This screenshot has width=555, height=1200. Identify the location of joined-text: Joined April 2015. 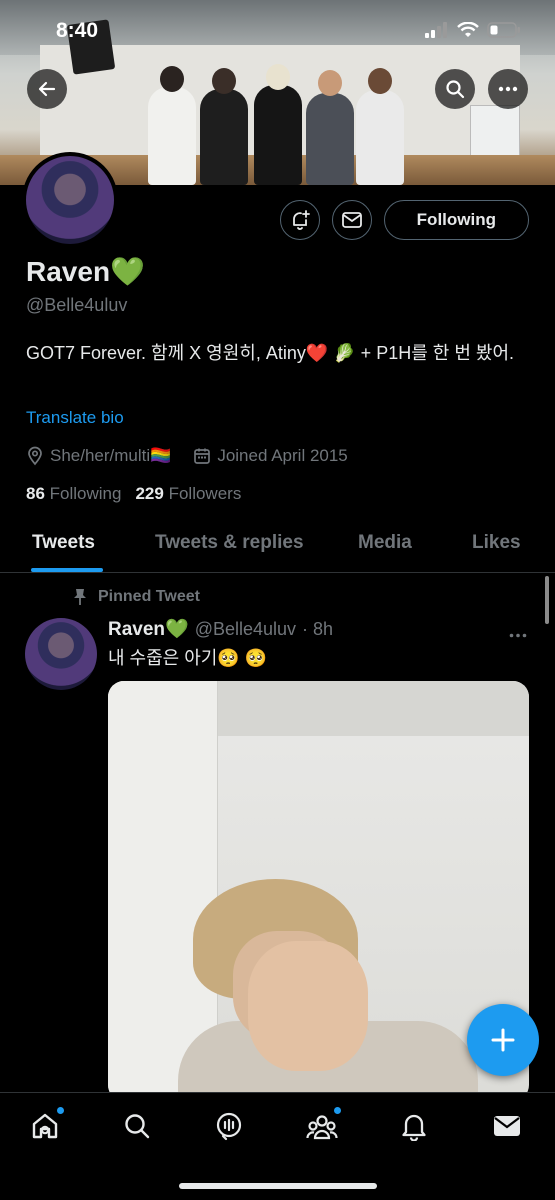
(282, 455).